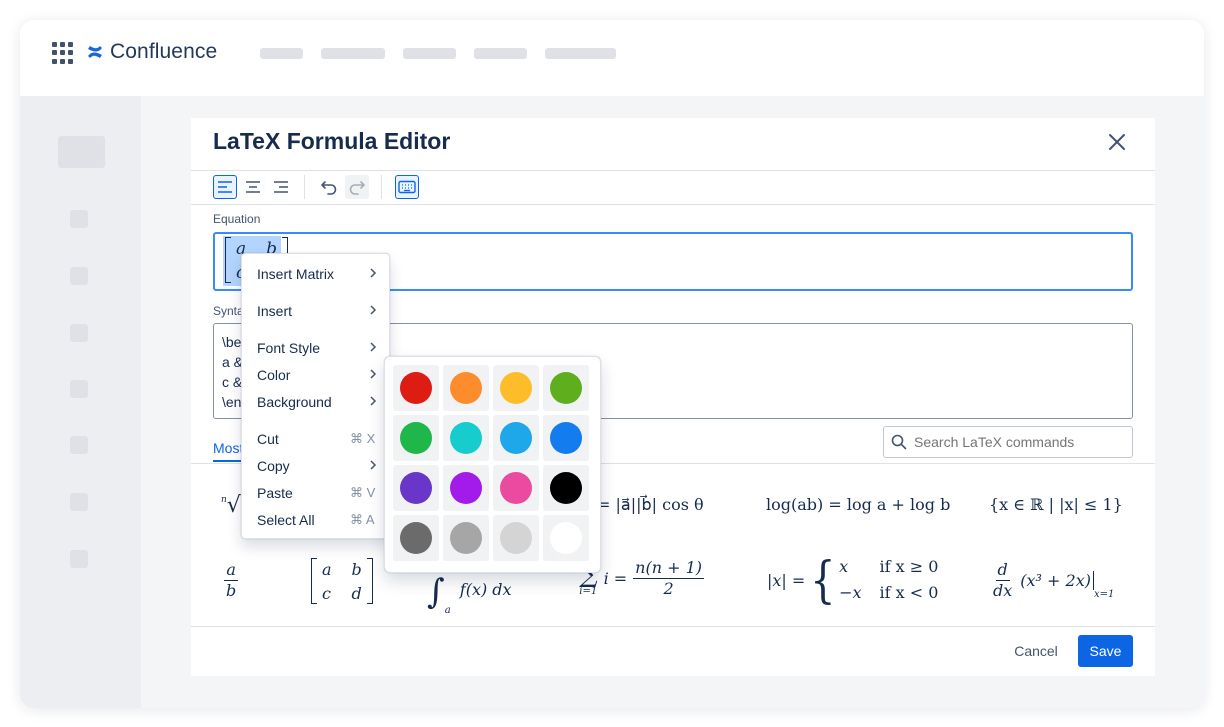  I want to click on toolbar-separator, so click(304, 187).